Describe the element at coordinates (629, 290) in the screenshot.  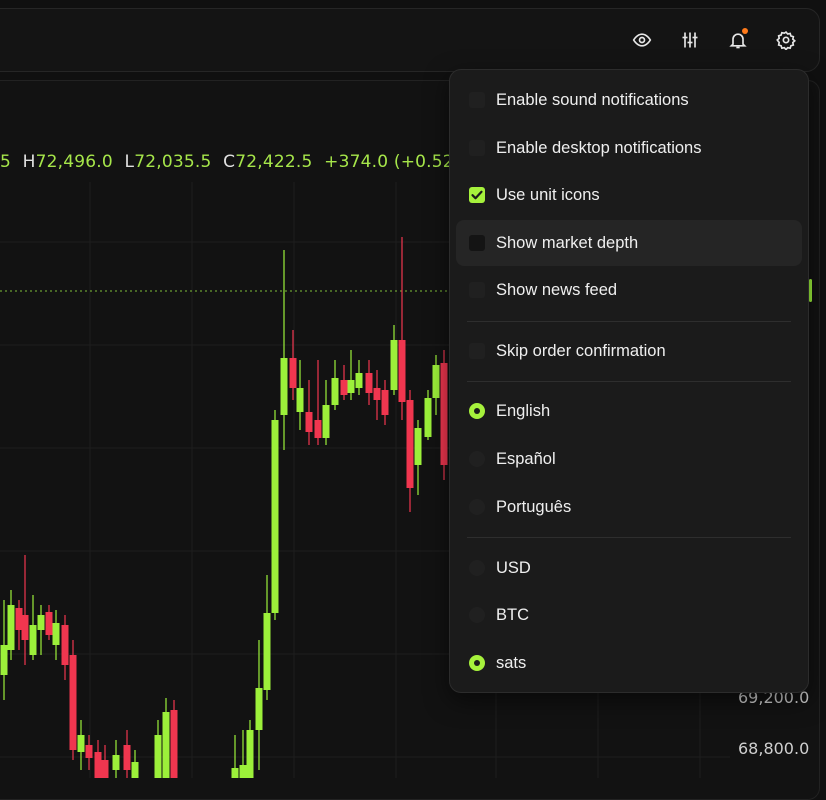
I see `toggle-news-feed: Show news feed` at that location.